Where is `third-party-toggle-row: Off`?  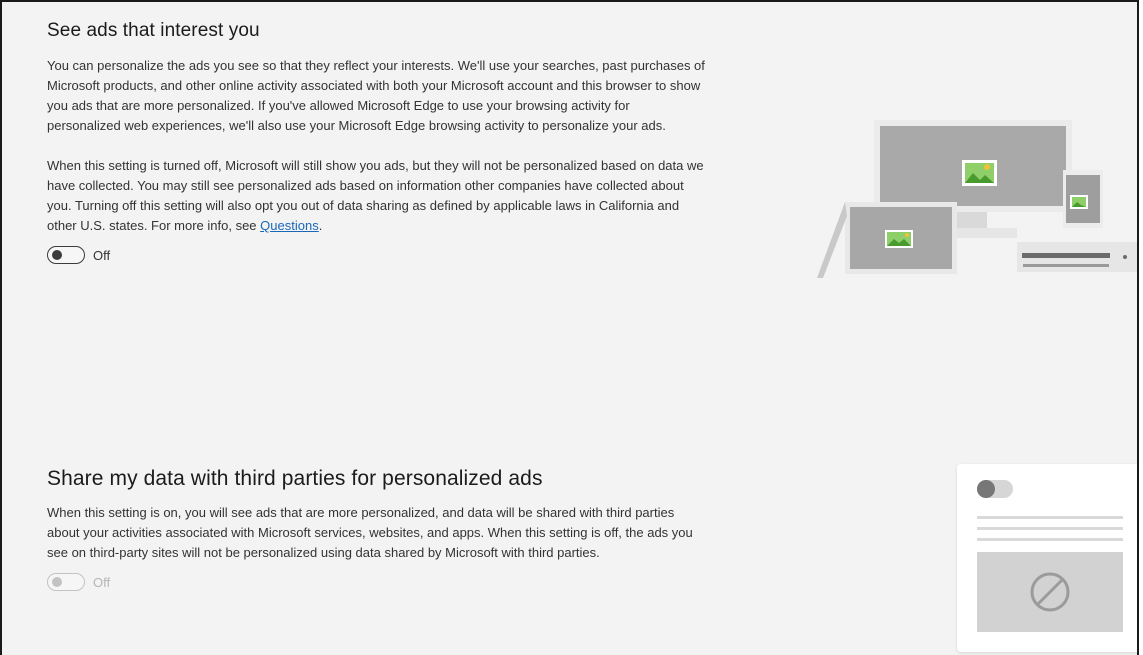 third-party-toggle-row: Off is located at coordinates (372, 582).